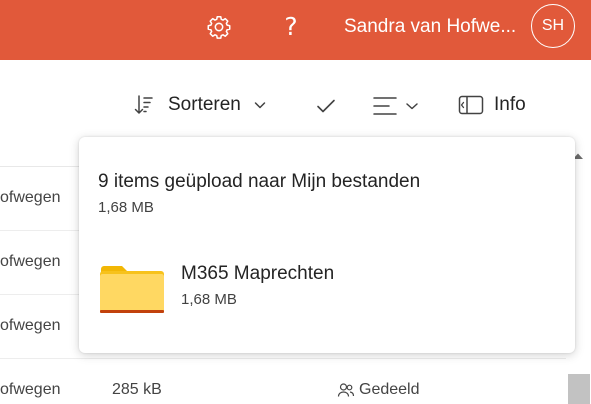  I want to click on upload-status-title: 9 items geüpload naar Mijn bestanden, so click(259, 181).